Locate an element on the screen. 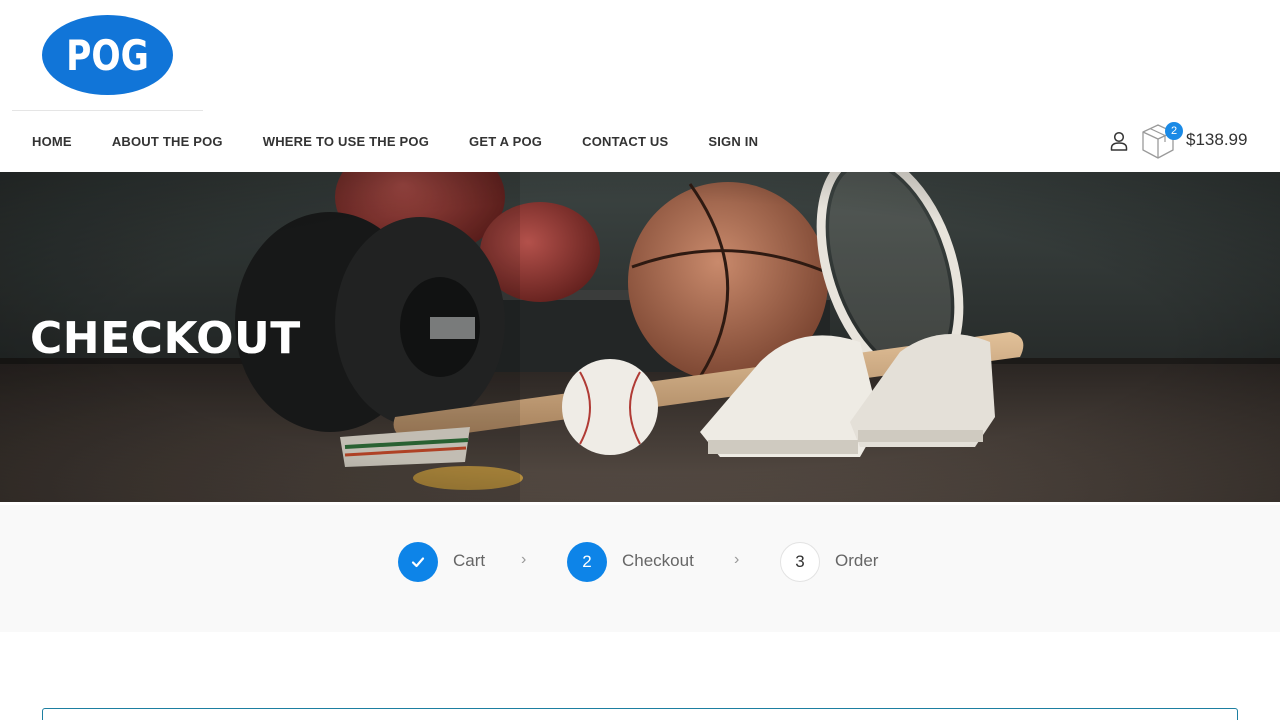 Image resolution: width=1280 pixels, height=720 pixels. cart-total: $138.99 is located at coordinates (1216, 140).